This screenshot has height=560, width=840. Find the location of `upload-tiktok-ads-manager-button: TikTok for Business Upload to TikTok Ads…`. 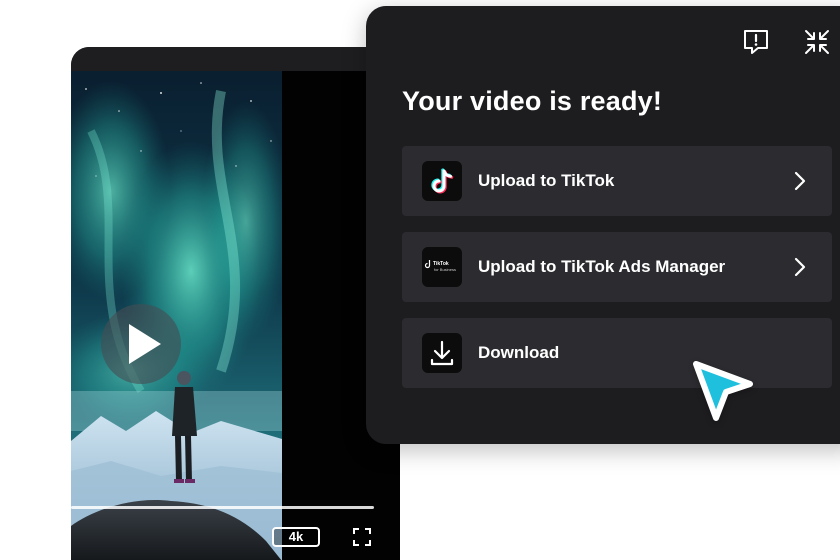

upload-tiktok-ads-manager-button: TikTok for Business Upload to TikTok Ads… is located at coordinates (617, 267).